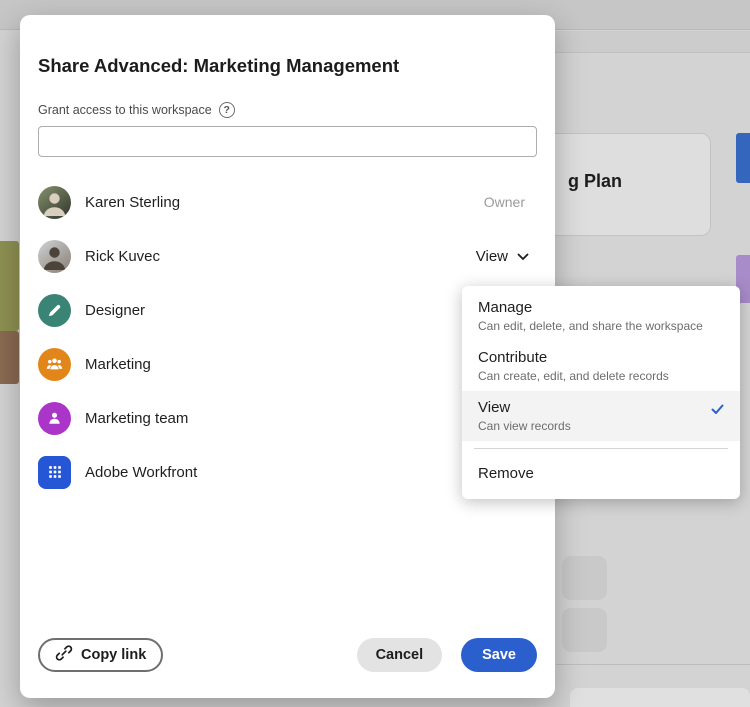  What do you see at coordinates (9, 286) in the screenshot?
I see `background-olive-strip` at bounding box center [9, 286].